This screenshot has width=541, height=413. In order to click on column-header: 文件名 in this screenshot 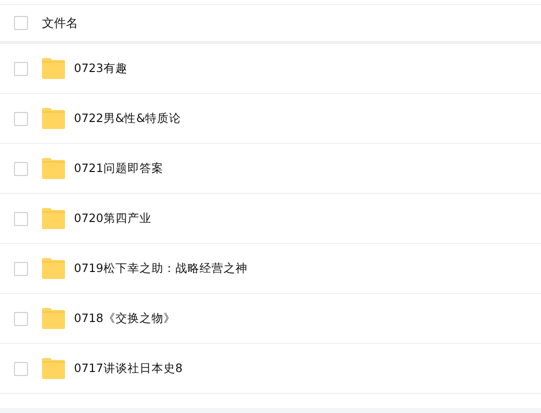, I will do `click(60, 23)`.